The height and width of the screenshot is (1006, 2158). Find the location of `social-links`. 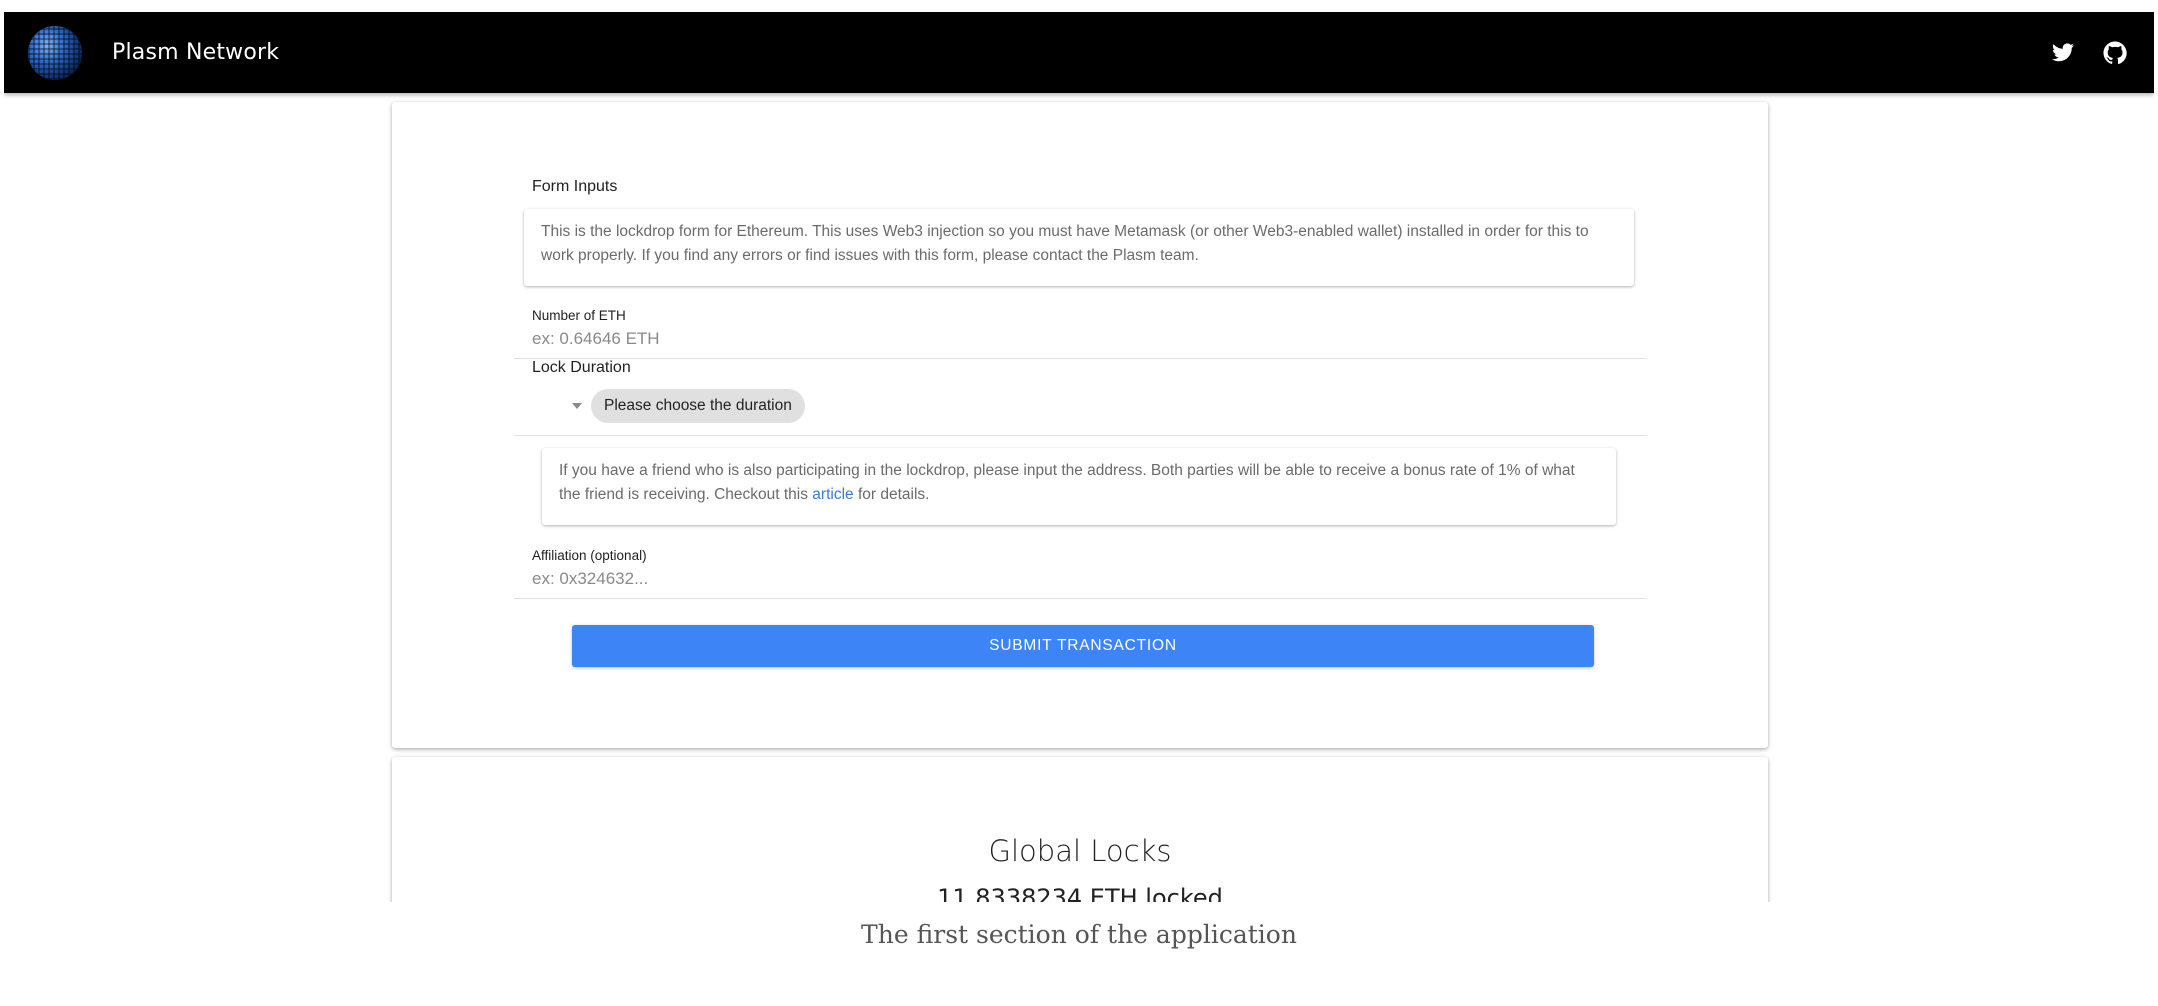

social-links is located at coordinates (2089, 52).